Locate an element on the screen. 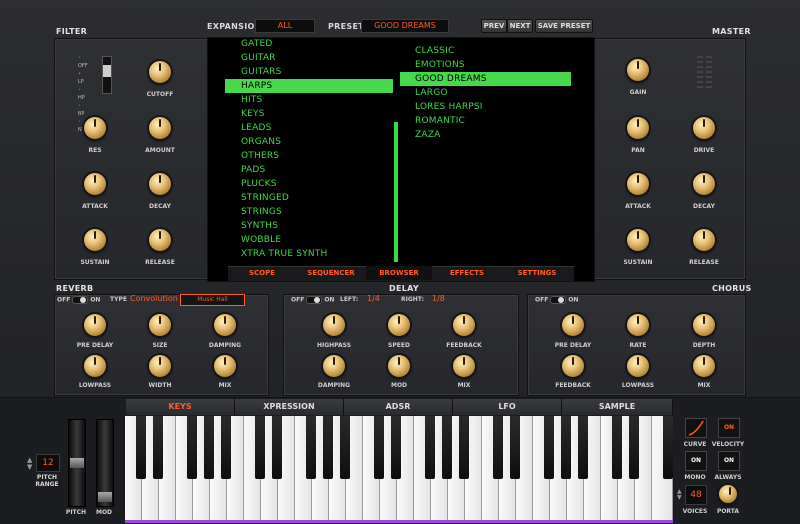  browser-scrollbar is located at coordinates (396, 192).